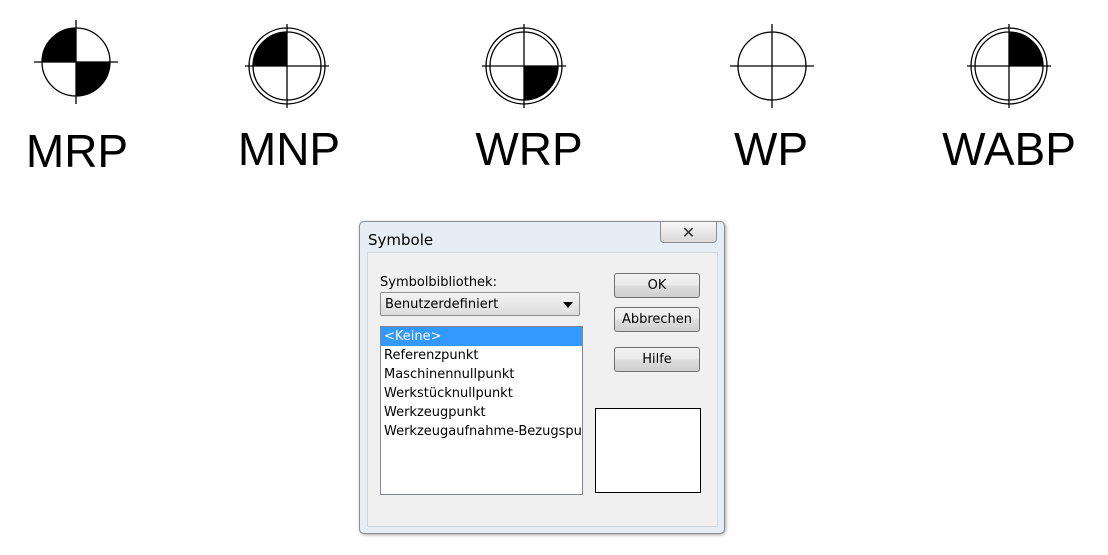 Image resolution: width=1108 pixels, height=555 pixels. I want to click on library-dropdown: Benutzerdefiniert, so click(480, 304).